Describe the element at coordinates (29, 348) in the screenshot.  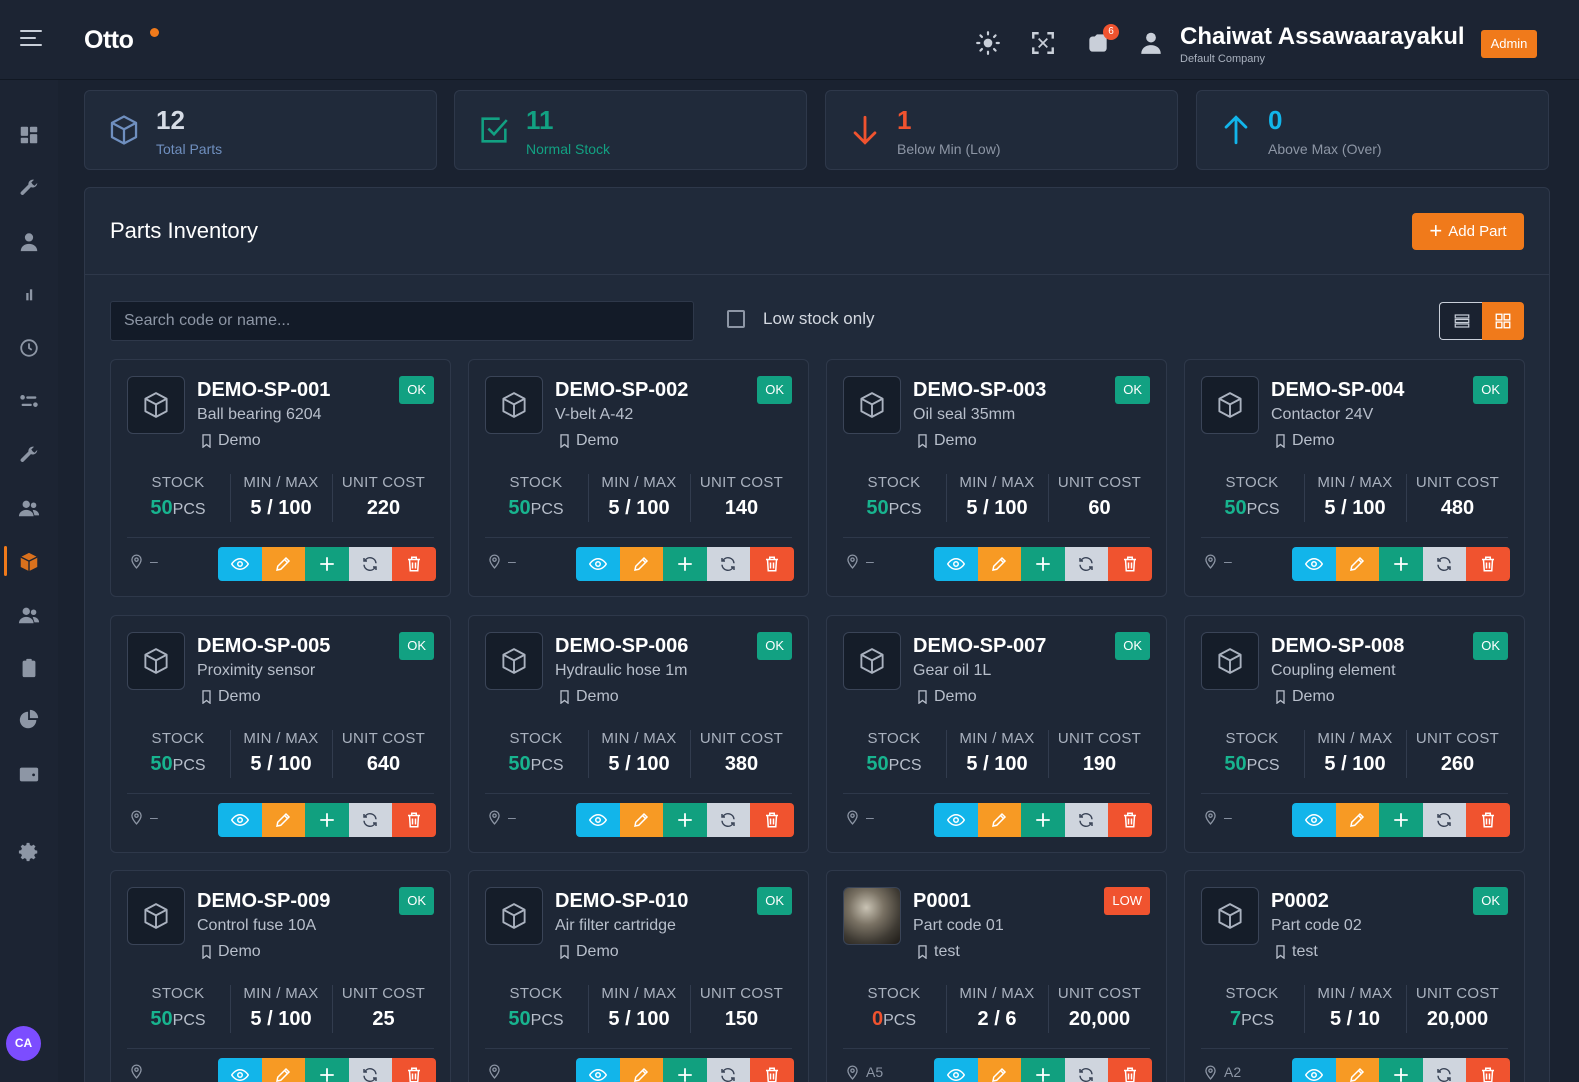
I see `history-icon` at that location.